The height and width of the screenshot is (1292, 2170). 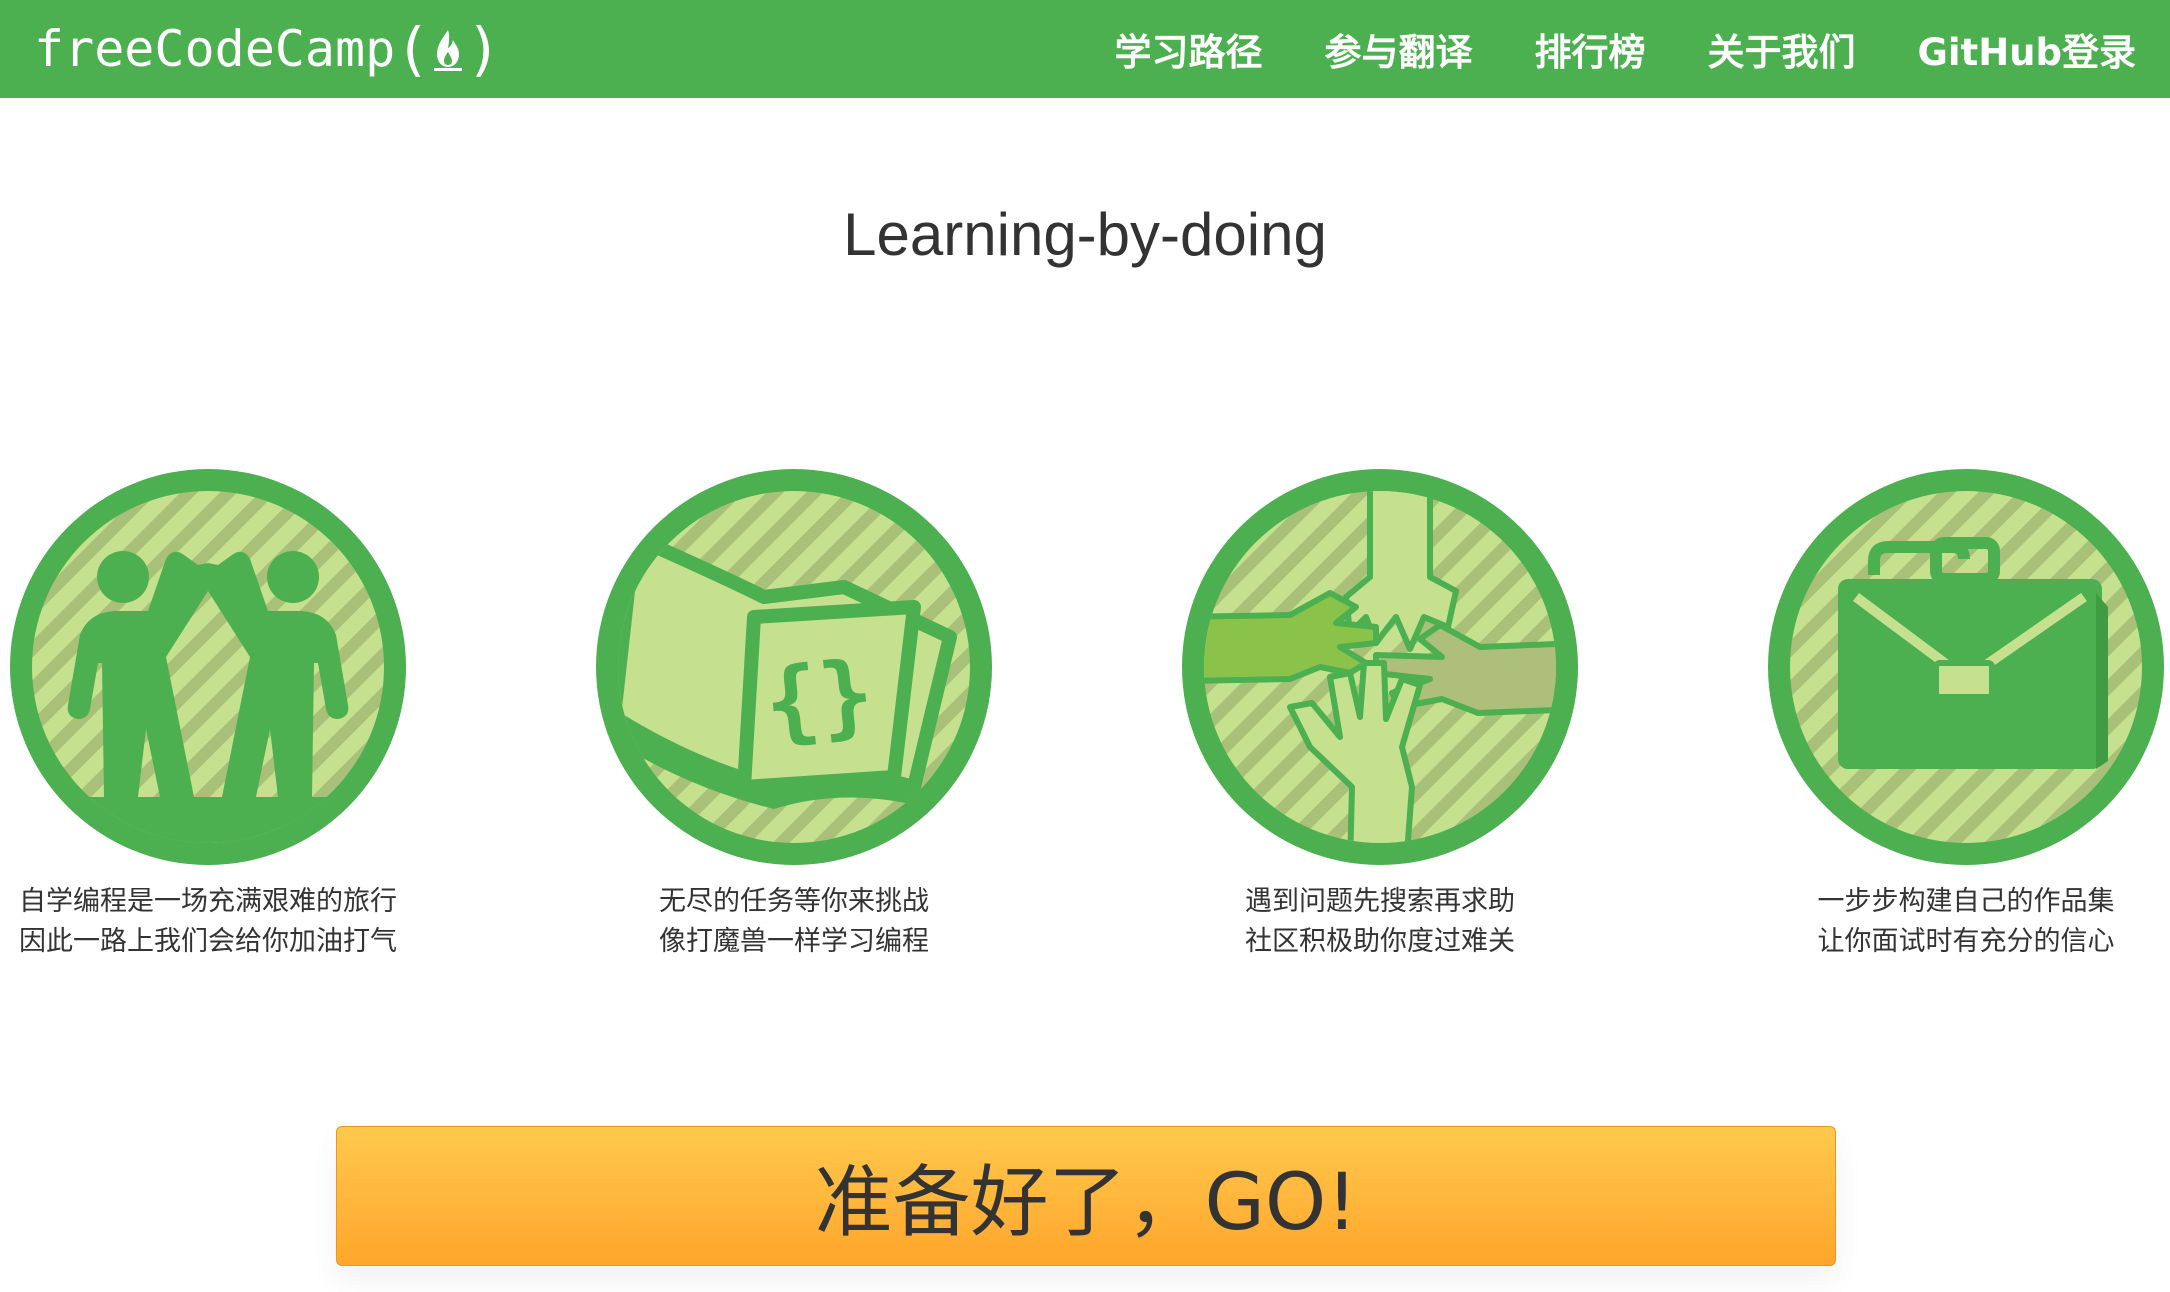 I want to click on code-book-icon: {}, so click(x=794, y=667).